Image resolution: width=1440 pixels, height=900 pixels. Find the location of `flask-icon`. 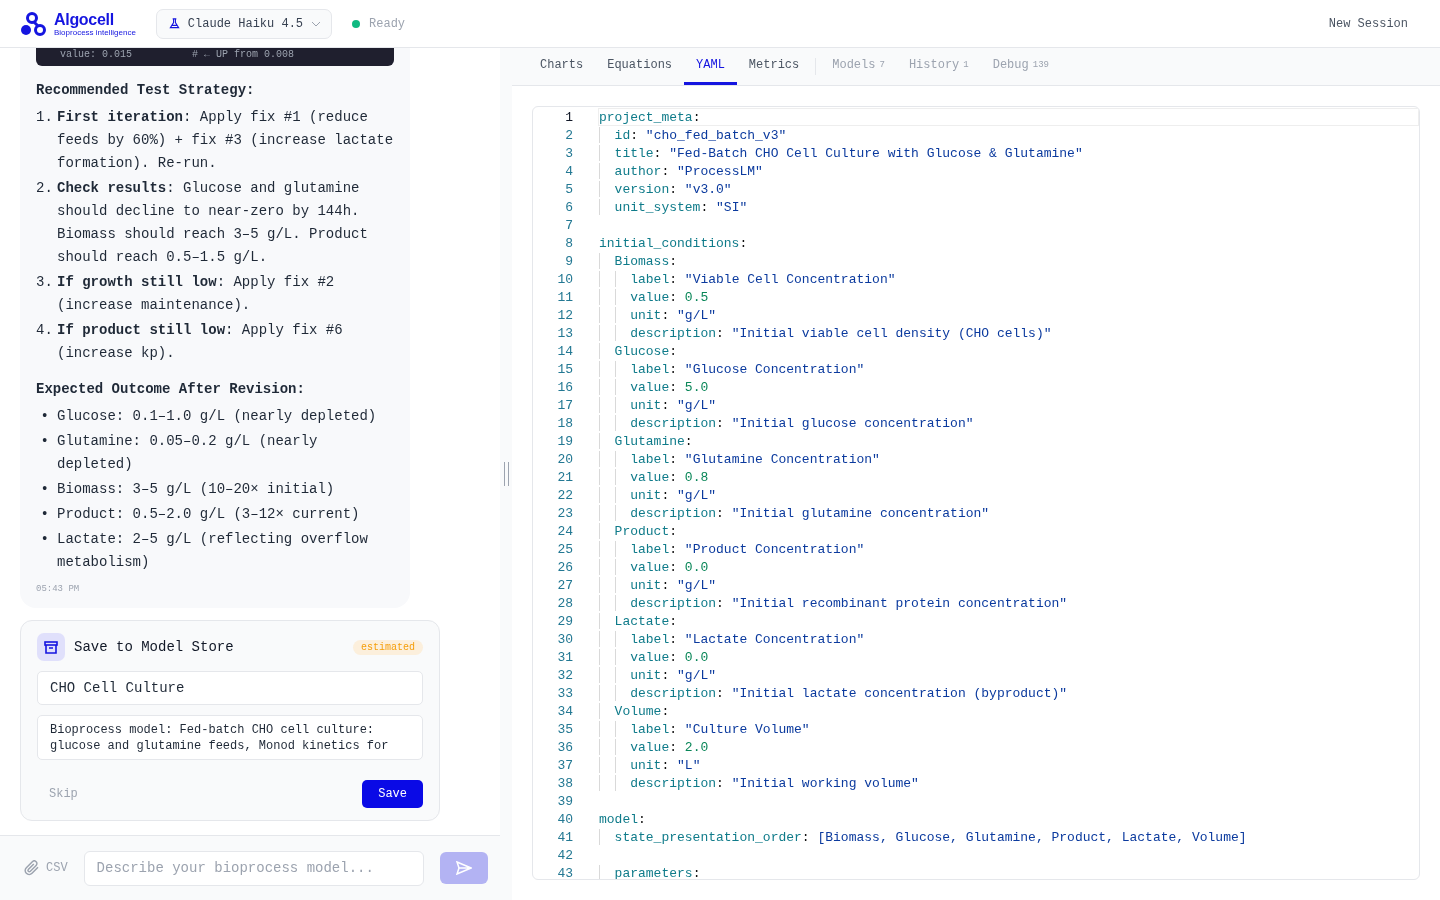

flask-icon is located at coordinates (174, 23).